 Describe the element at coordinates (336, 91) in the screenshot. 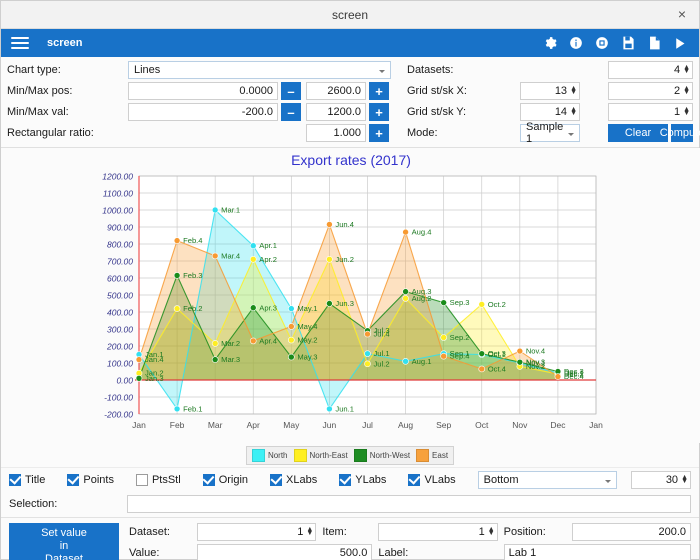

I see `max-pos-field: 2600.0` at that location.